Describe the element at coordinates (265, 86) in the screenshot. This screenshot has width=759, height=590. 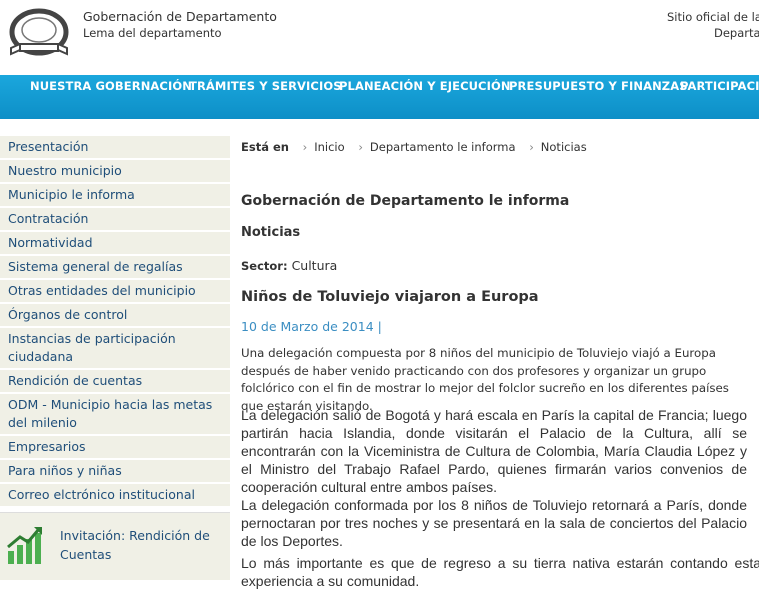
I see `nav-tramites-servicios: TRÁMITES Y SERVICIOS` at that location.